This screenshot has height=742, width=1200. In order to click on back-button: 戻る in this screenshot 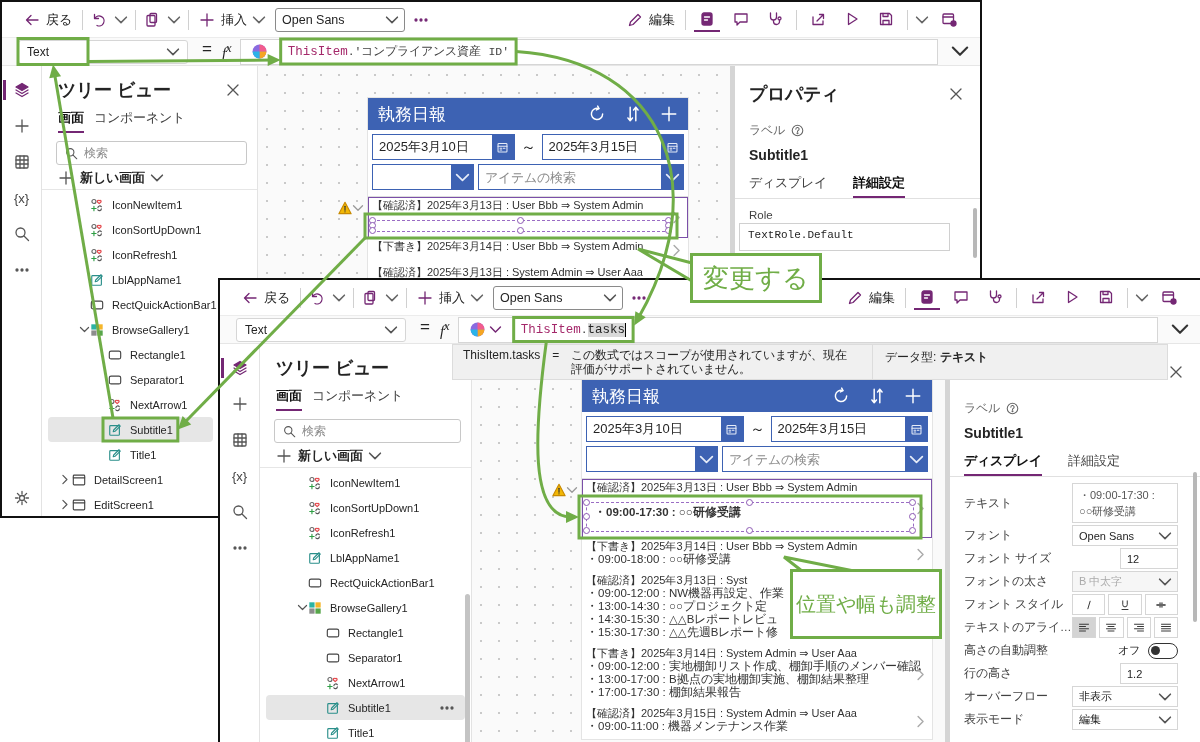, I will do `click(266, 297)`.